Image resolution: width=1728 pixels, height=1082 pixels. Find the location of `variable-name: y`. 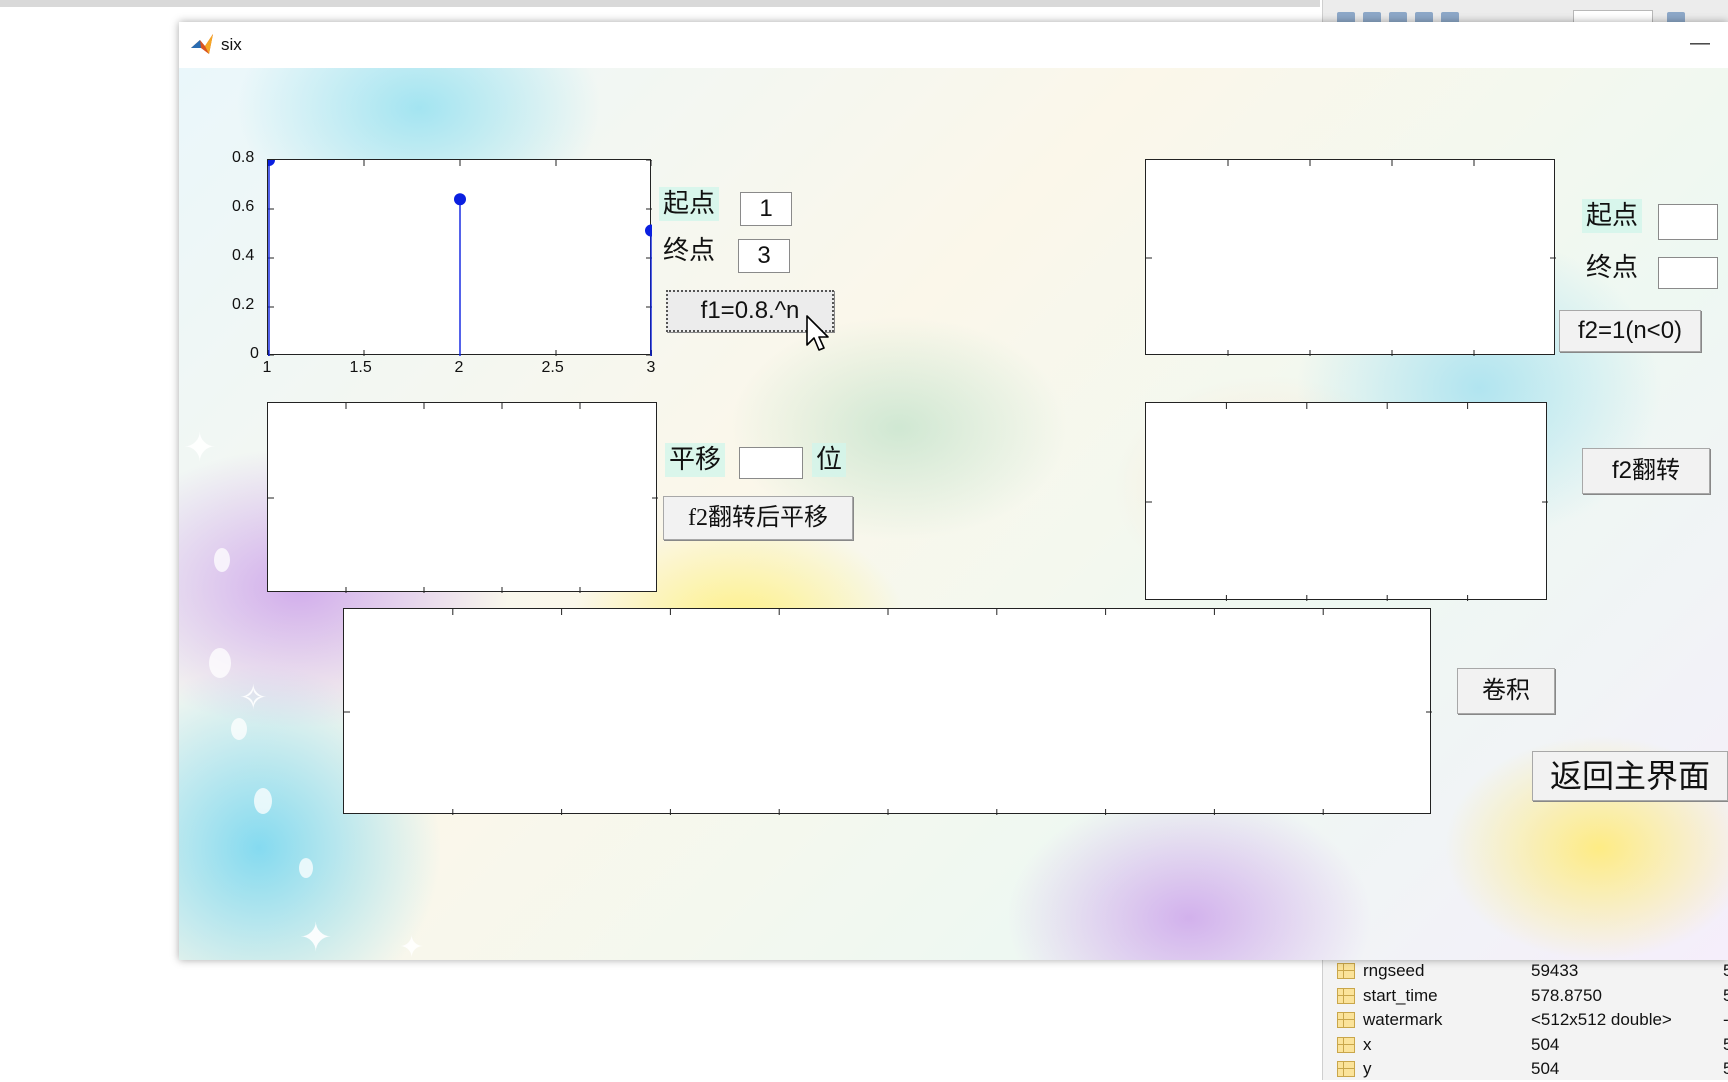

variable-name: y is located at coordinates (1367, 1068).